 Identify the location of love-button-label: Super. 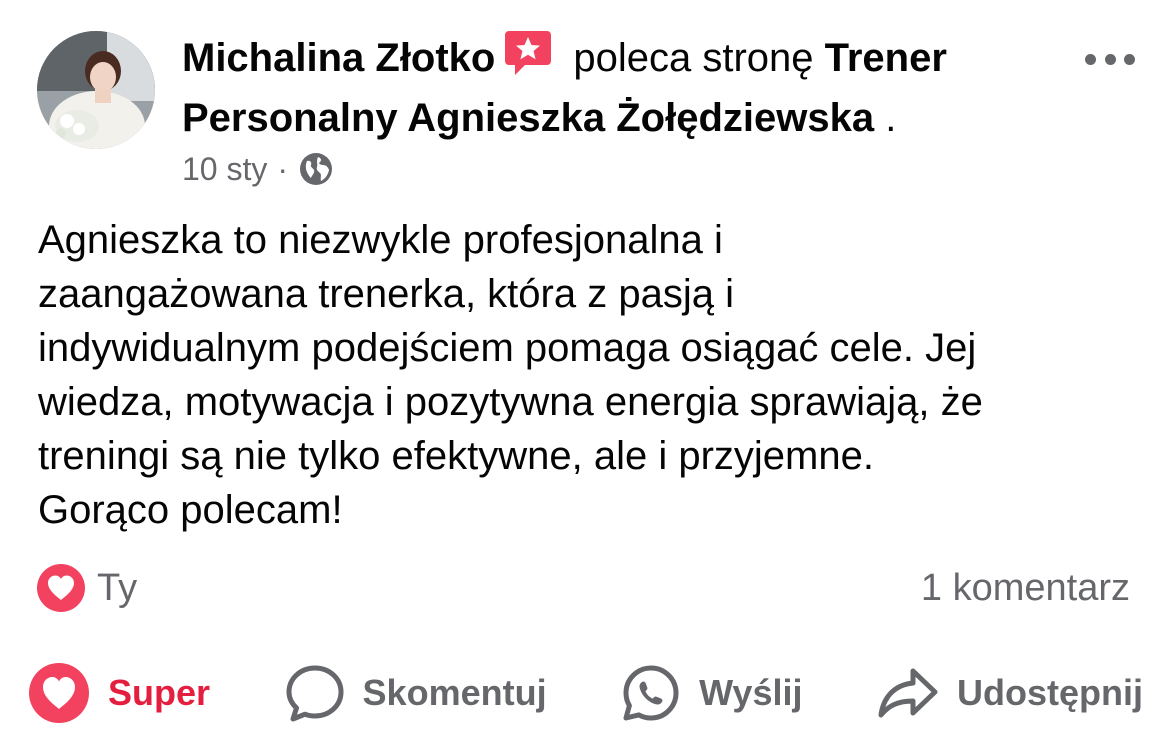
(159, 692).